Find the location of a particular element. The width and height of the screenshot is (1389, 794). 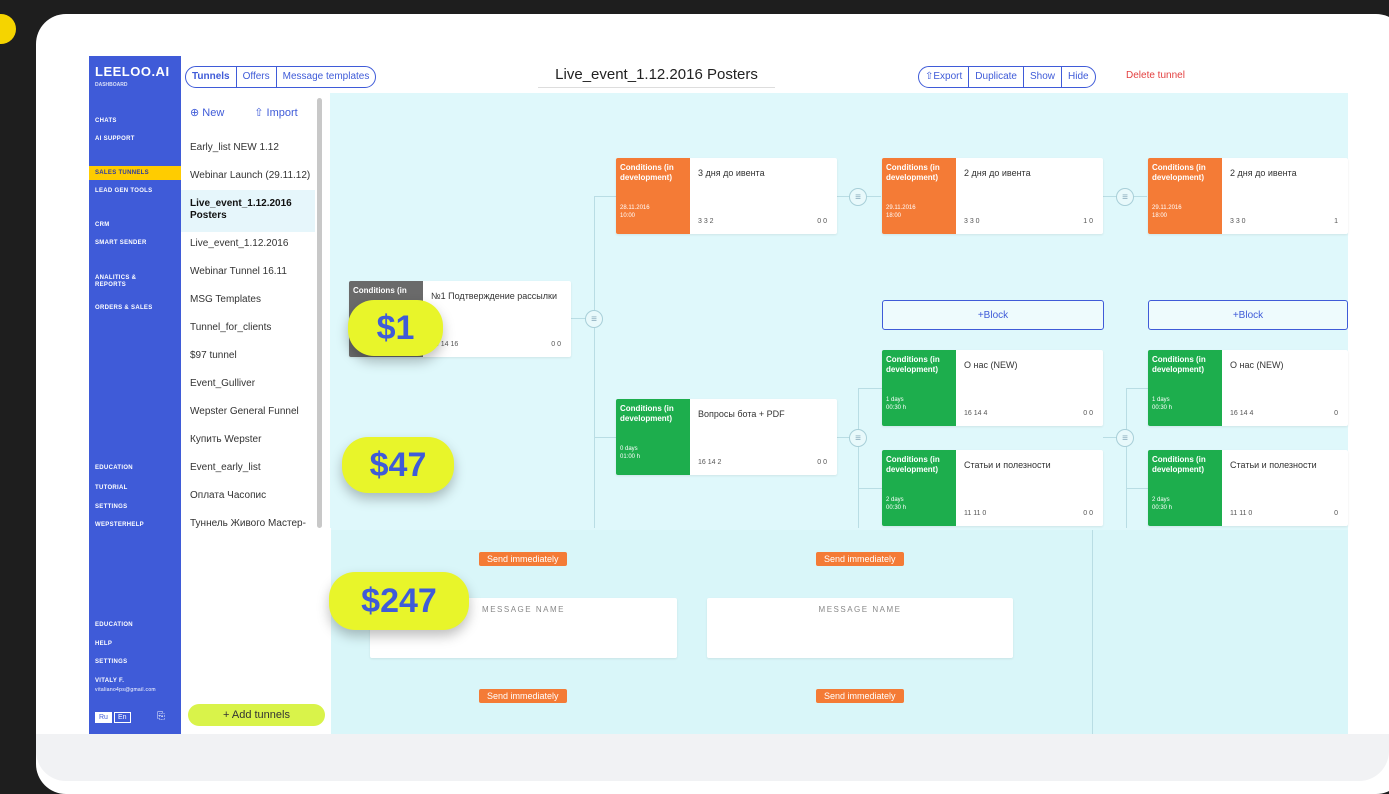

nav-orders-sales: ORDERS & SALES is located at coordinates (135, 308).